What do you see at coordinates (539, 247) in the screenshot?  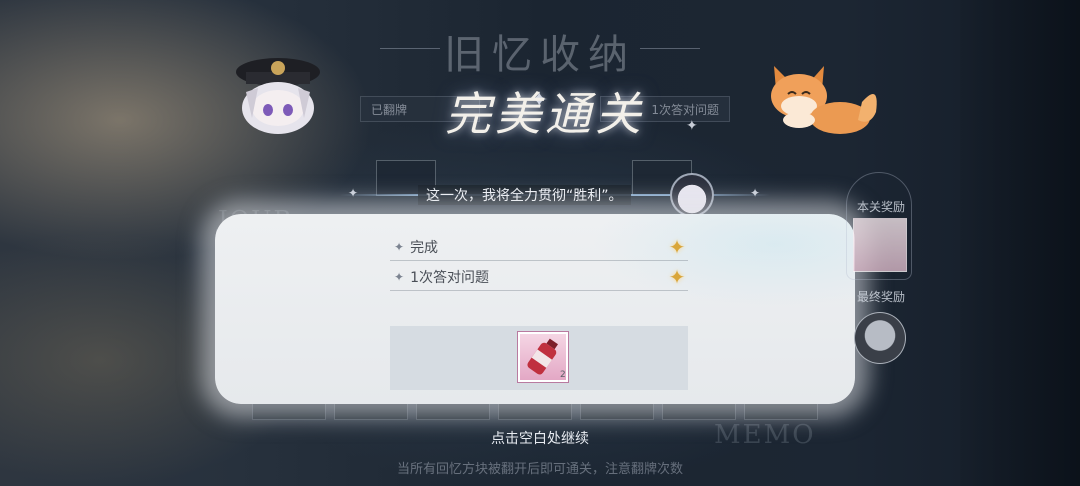 I see `objective-row: ✦ 完成 ✦` at bounding box center [539, 247].